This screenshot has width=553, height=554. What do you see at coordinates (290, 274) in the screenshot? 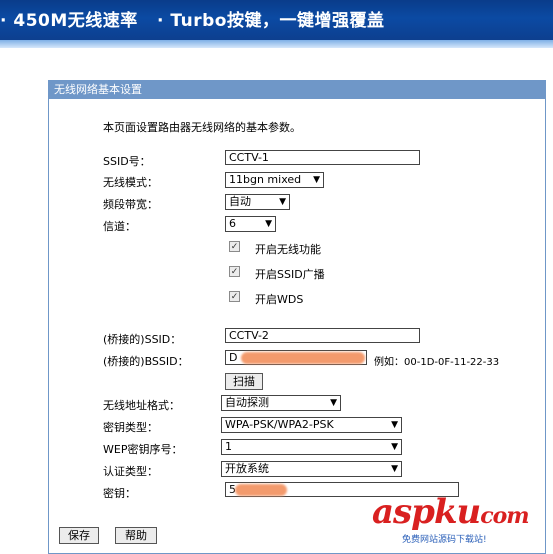
I see `enable-ssid-broadcast-label: 开启SSID广播` at bounding box center [290, 274].